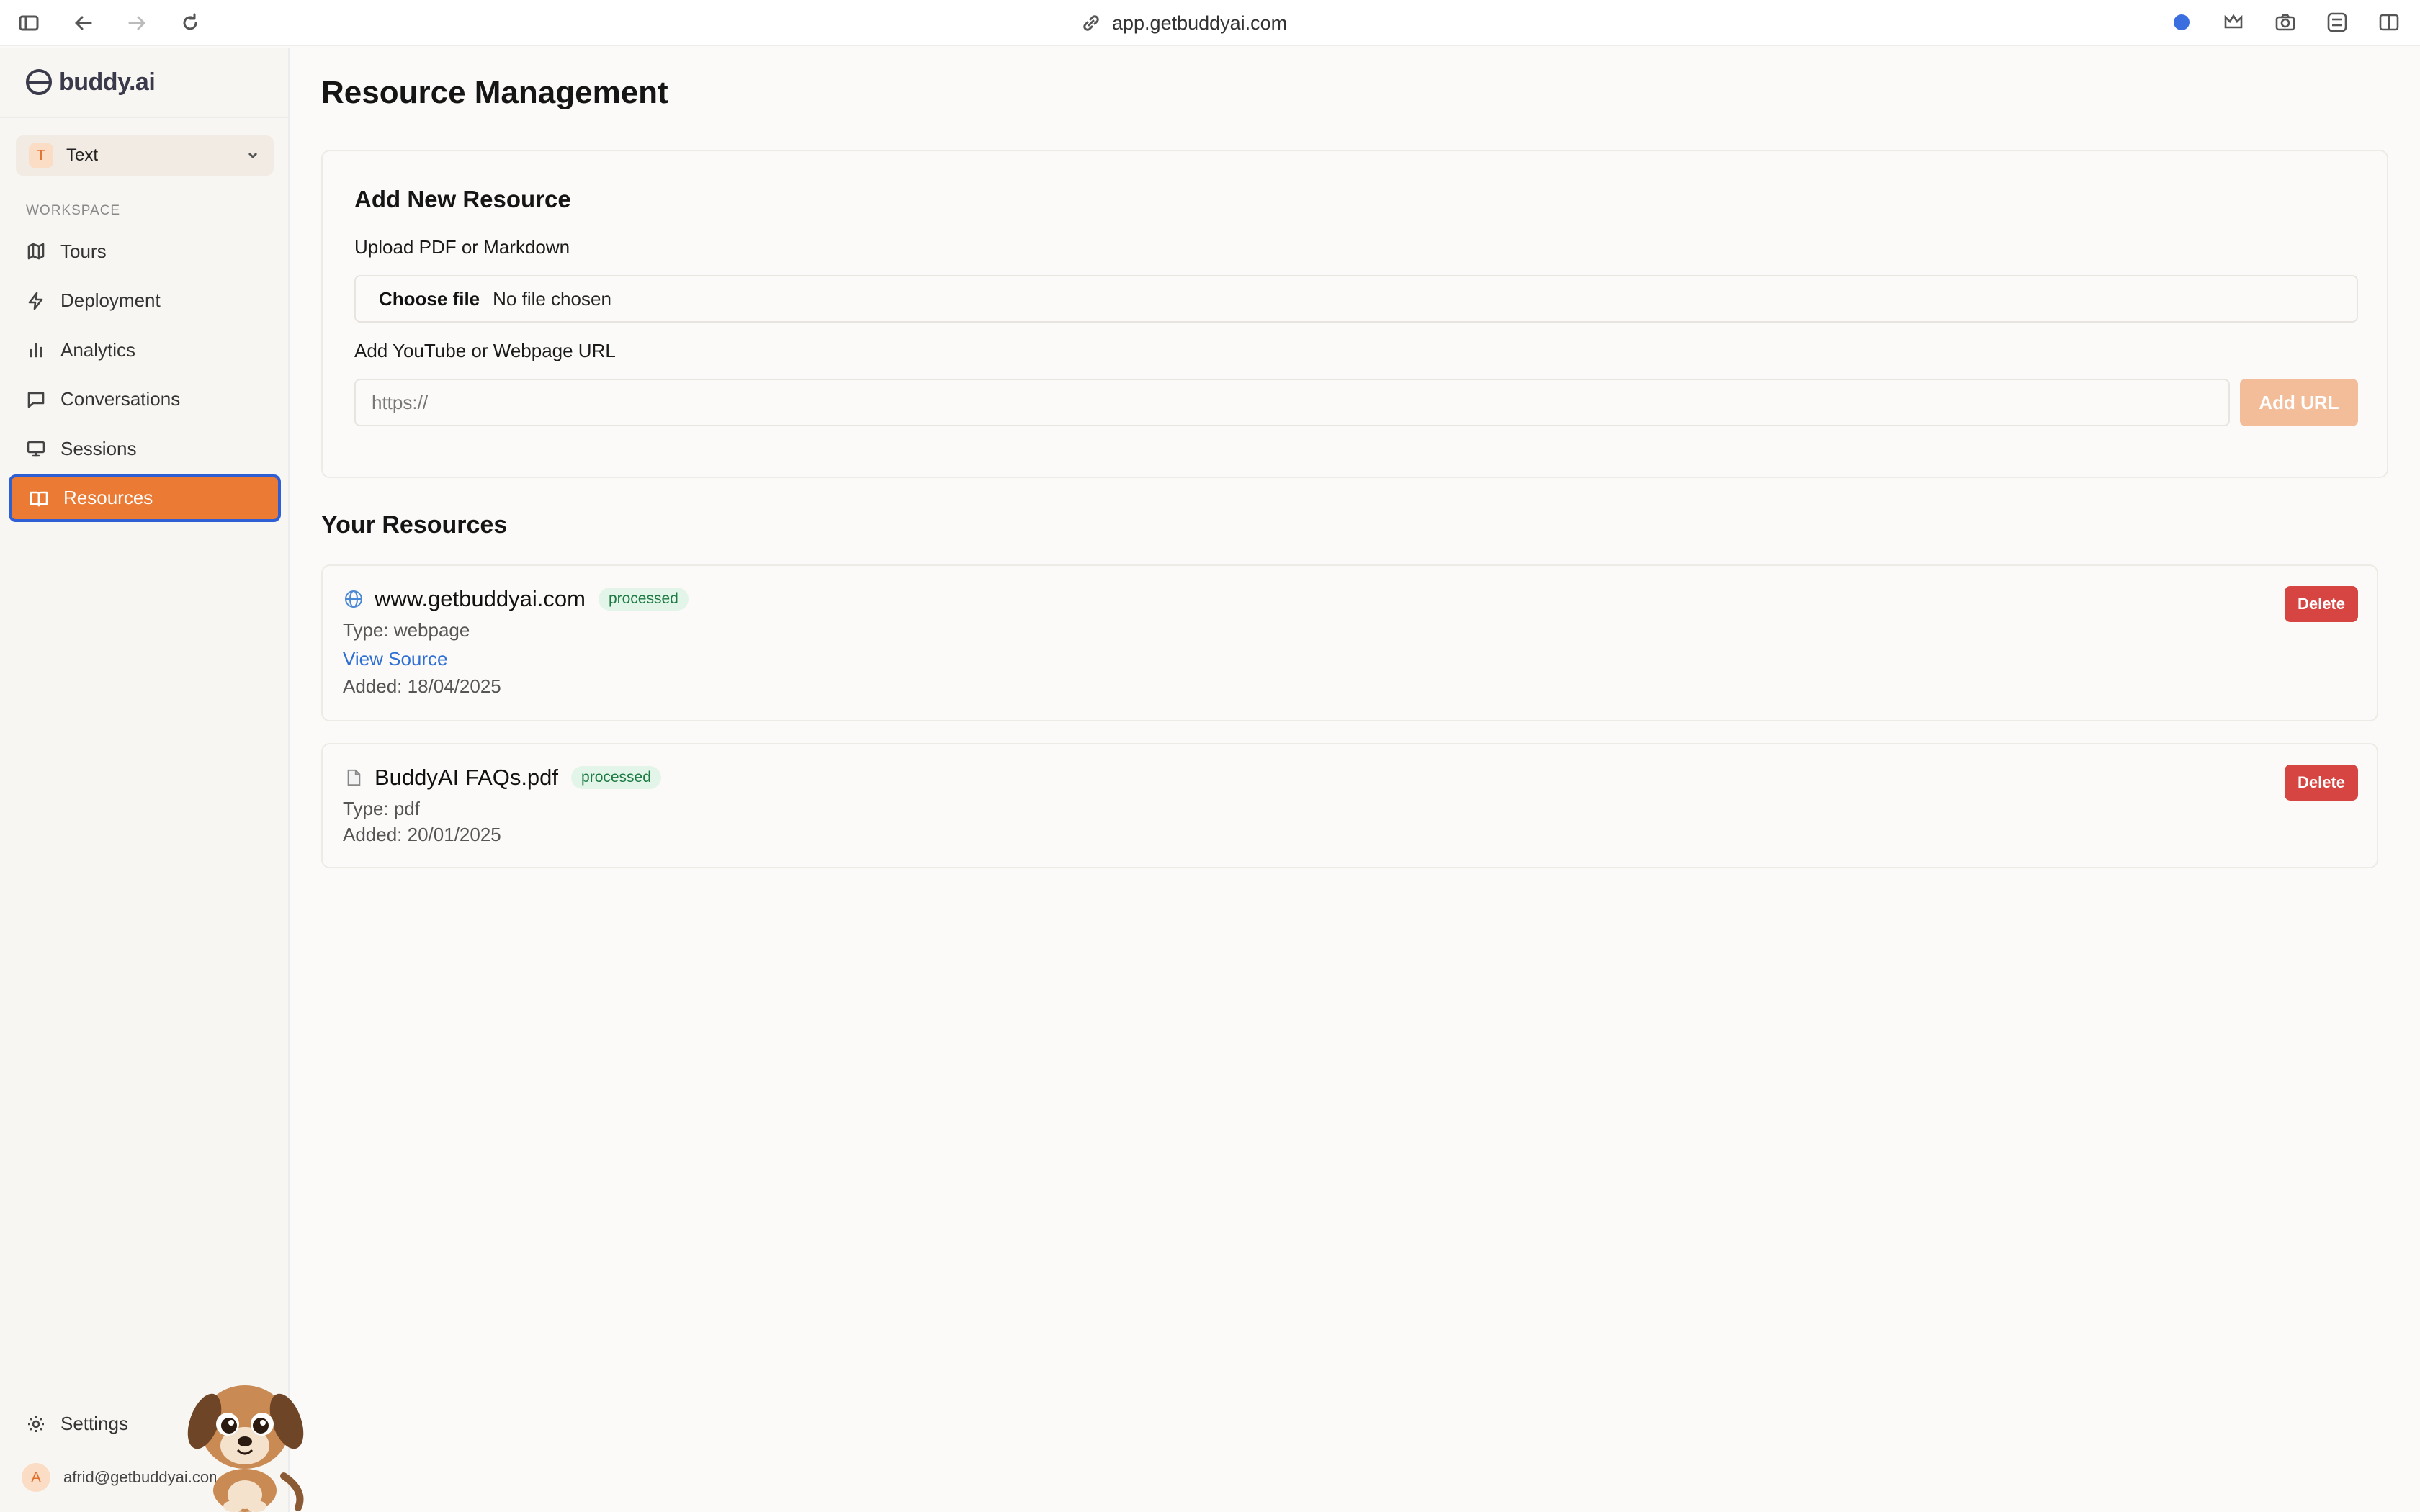 The image size is (2420, 1512). I want to click on add-resource-title: Add New Resource, so click(462, 199).